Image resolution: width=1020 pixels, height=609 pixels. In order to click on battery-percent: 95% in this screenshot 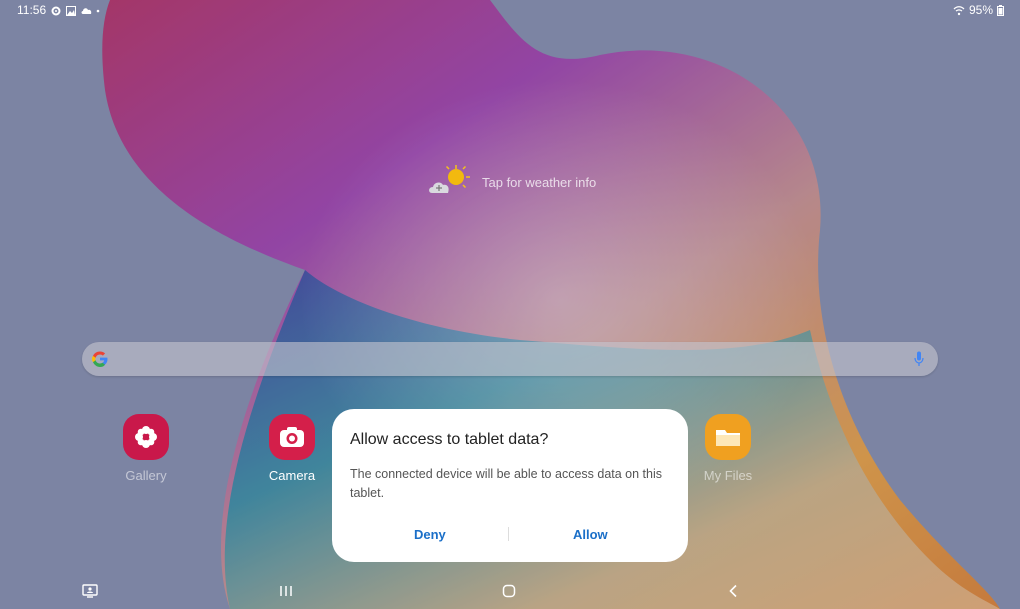, I will do `click(980, 10)`.